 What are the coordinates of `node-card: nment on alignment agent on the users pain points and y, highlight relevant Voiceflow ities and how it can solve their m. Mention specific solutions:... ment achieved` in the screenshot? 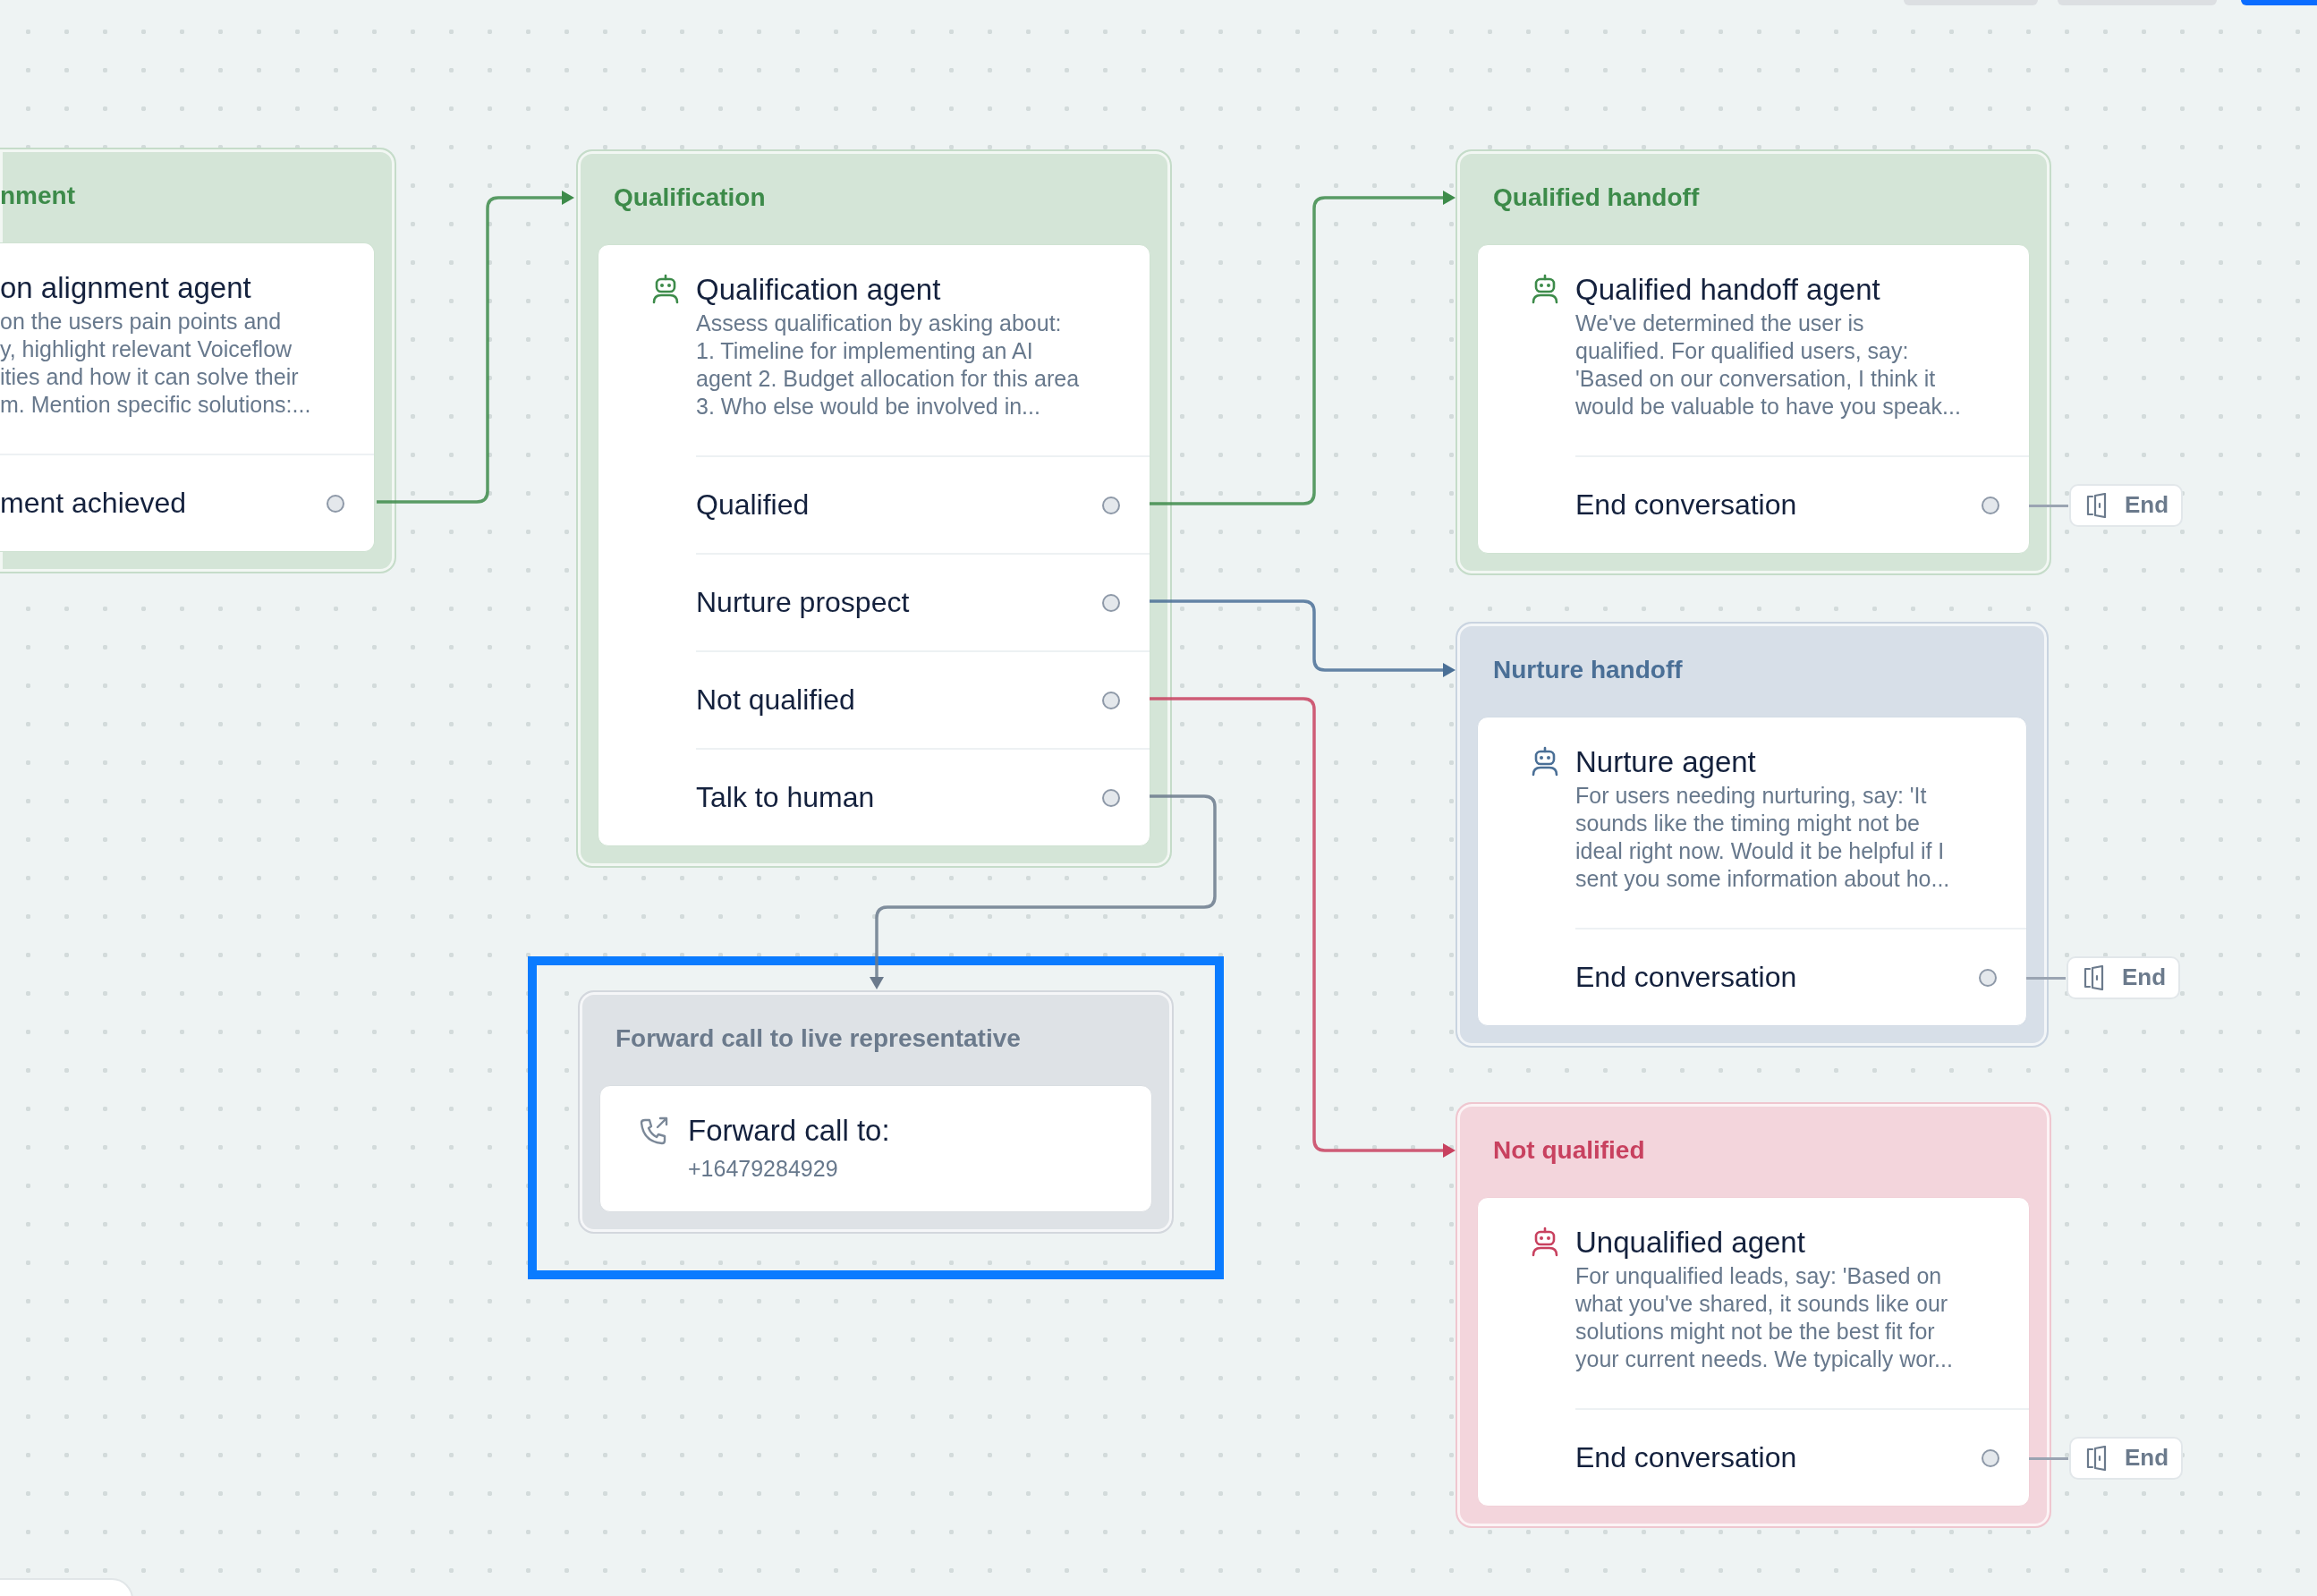 It's located at (198, 360).